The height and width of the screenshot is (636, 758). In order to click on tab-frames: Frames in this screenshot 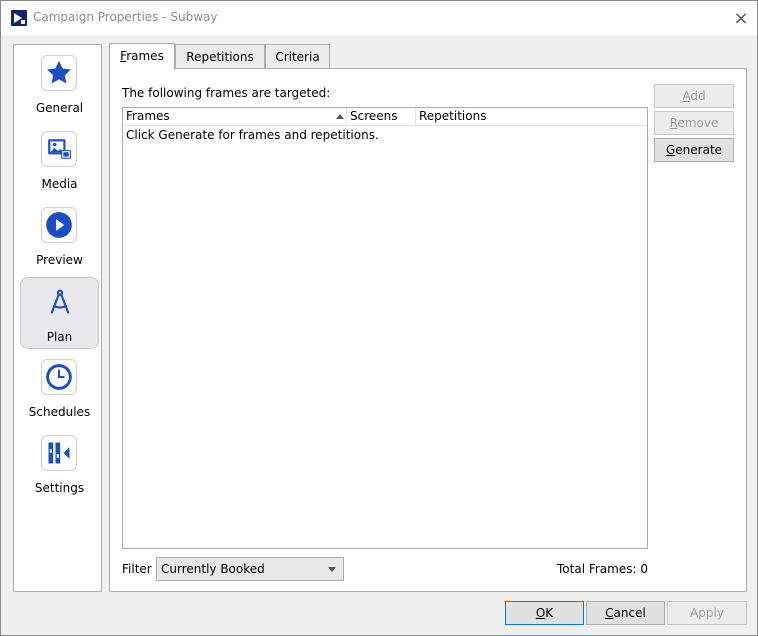, I will do `click(142, 56)`.